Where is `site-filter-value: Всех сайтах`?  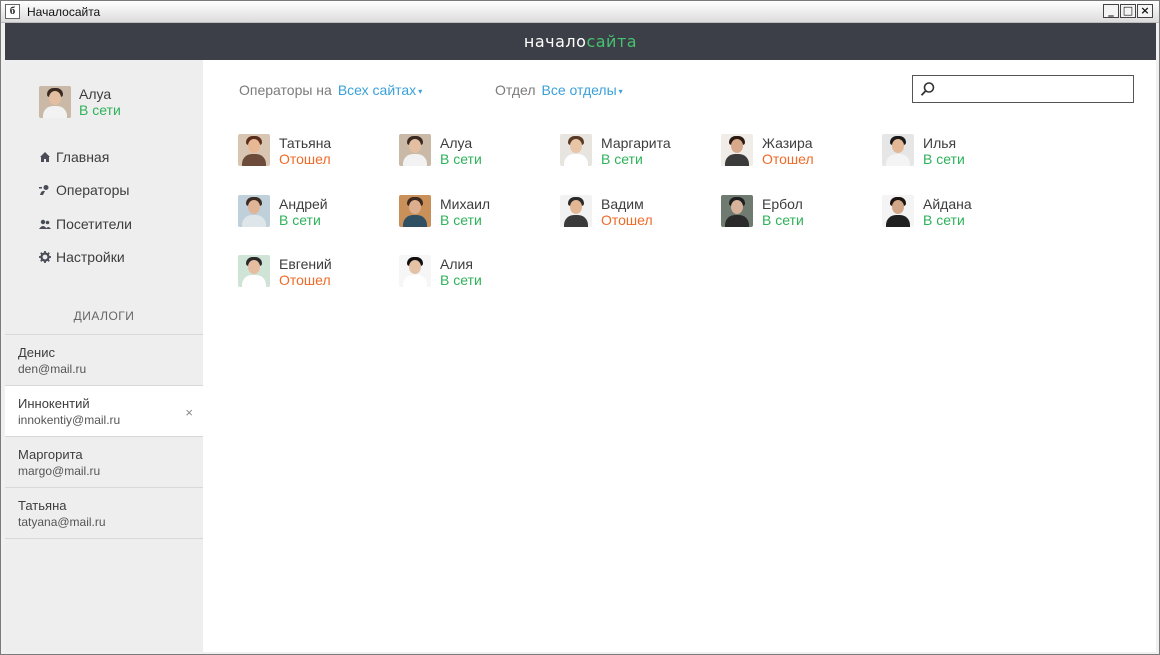 site-filter-value: Всех сайтах is located at coordinates (377, 90).